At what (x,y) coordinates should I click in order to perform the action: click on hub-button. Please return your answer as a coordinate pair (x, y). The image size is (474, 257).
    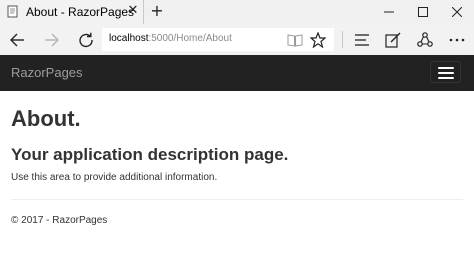
    Looking at the image, I should click on (362, 40).